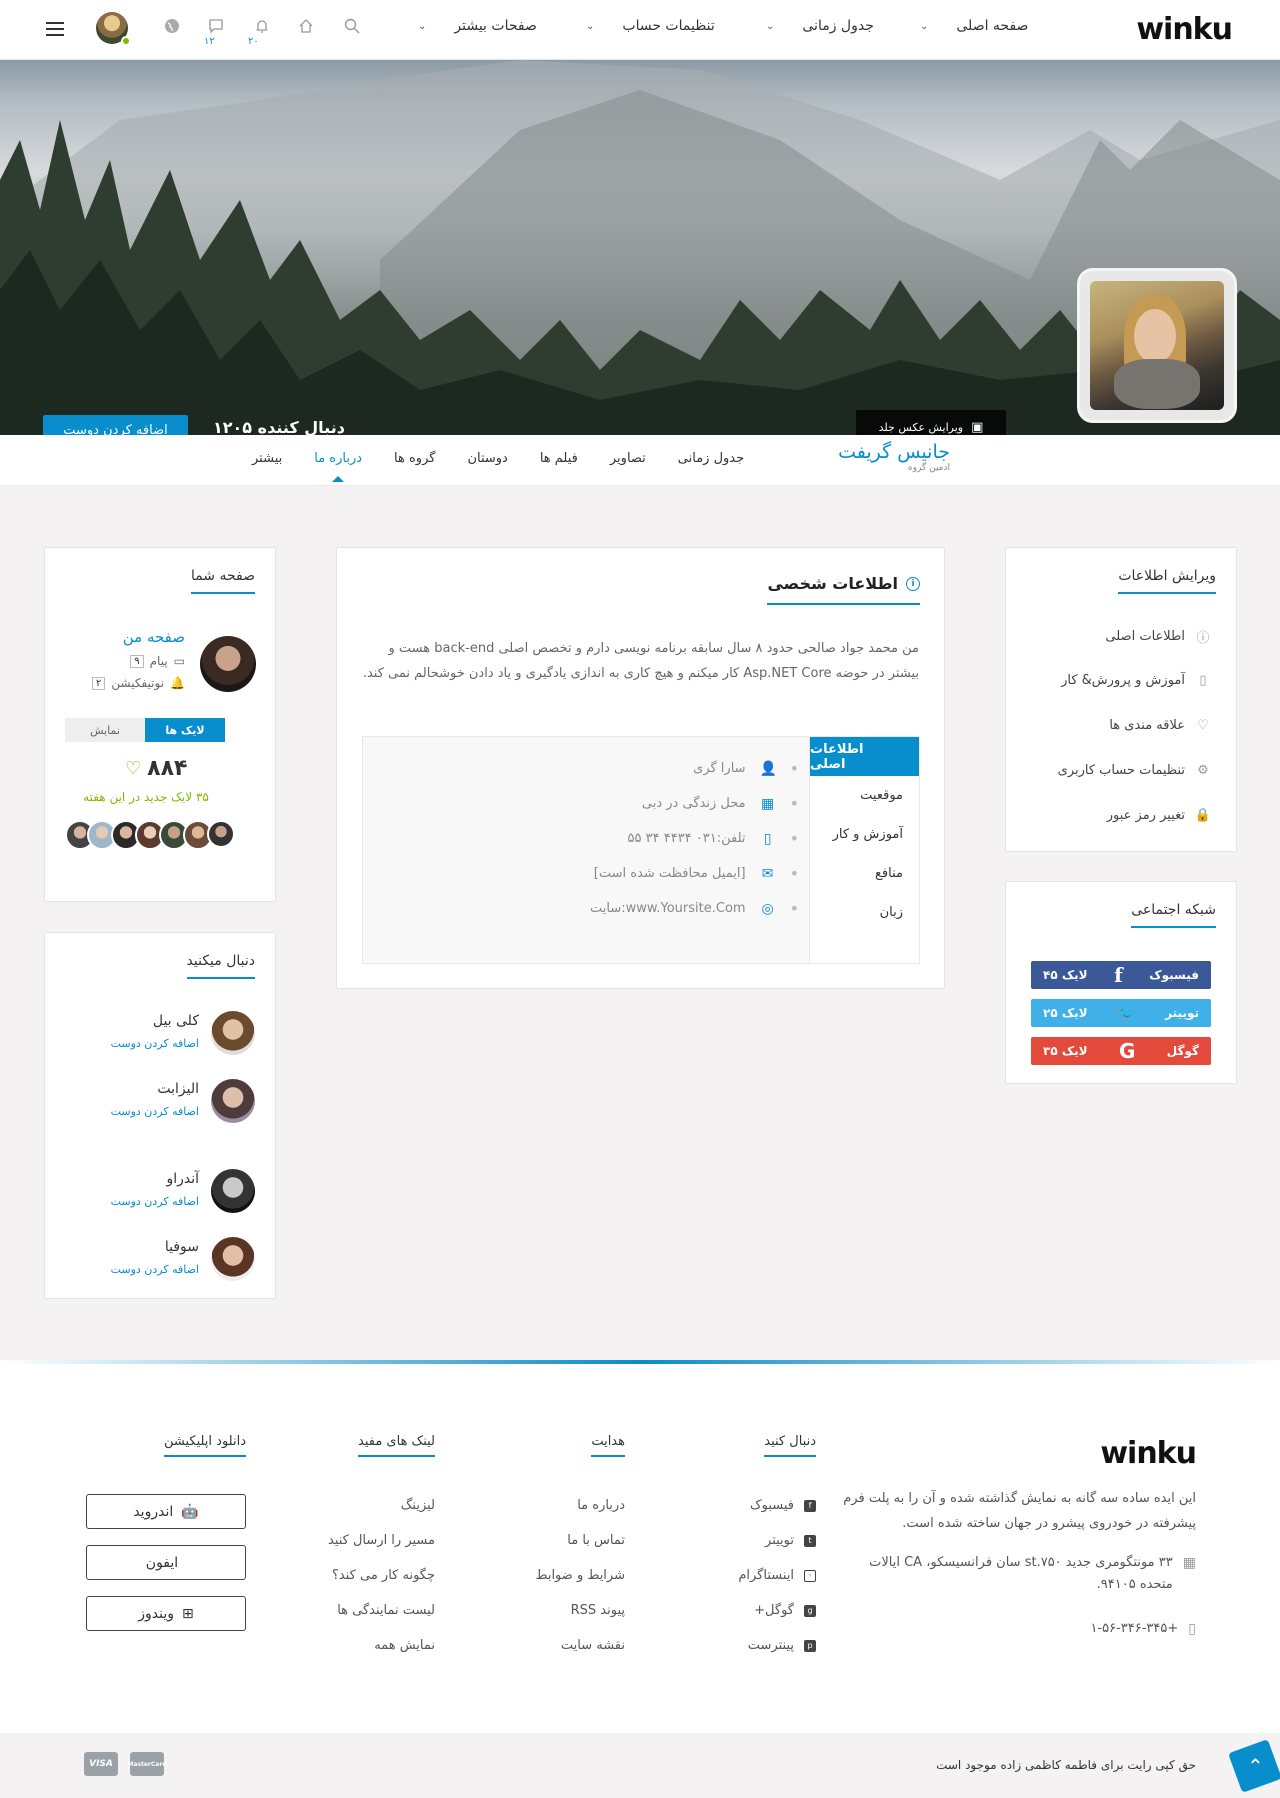 This screenshot has width=1280, height=1798. What do you see at coordinates (1126, 1013) in the screenshot?
I see `twitter-icon: 🐦` at bounding box center [1126, 1013].